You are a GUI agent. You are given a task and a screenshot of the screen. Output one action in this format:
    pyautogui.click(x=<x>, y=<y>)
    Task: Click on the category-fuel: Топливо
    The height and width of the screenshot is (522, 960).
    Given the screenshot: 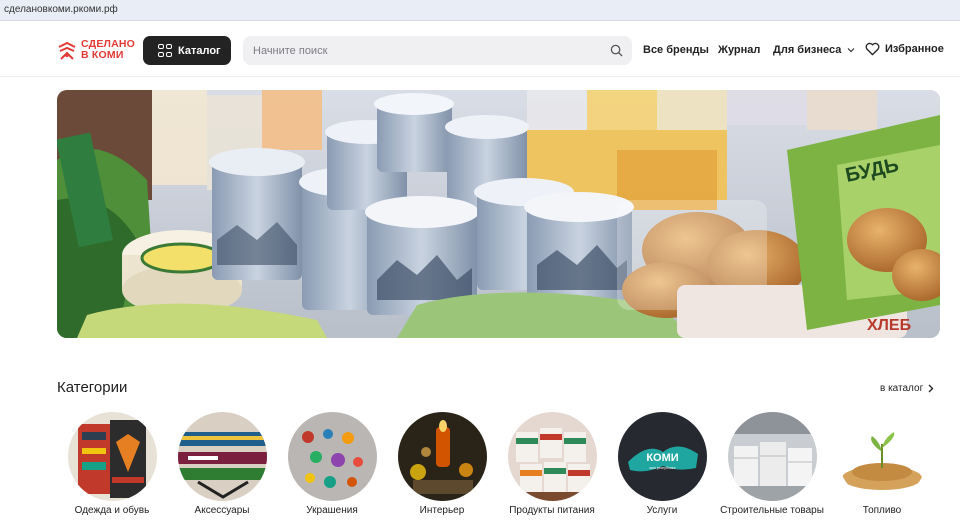 What is the action you would take?
    pyautogui.click(x=882, y=466)
    